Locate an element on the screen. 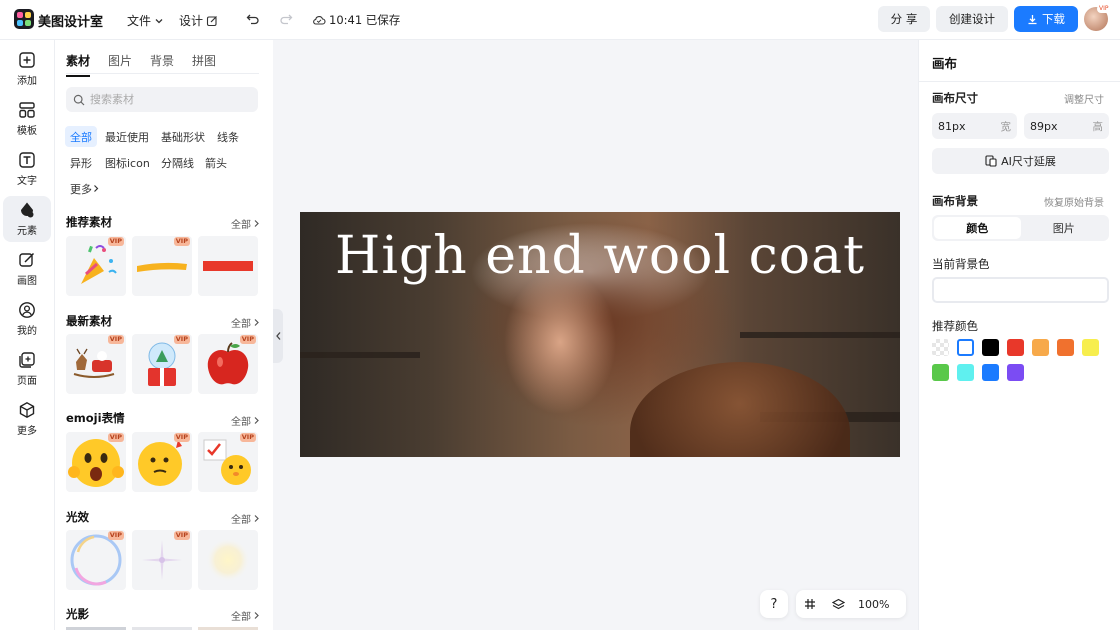  chip-lines: 线条 is located at coordinates (228, 136).